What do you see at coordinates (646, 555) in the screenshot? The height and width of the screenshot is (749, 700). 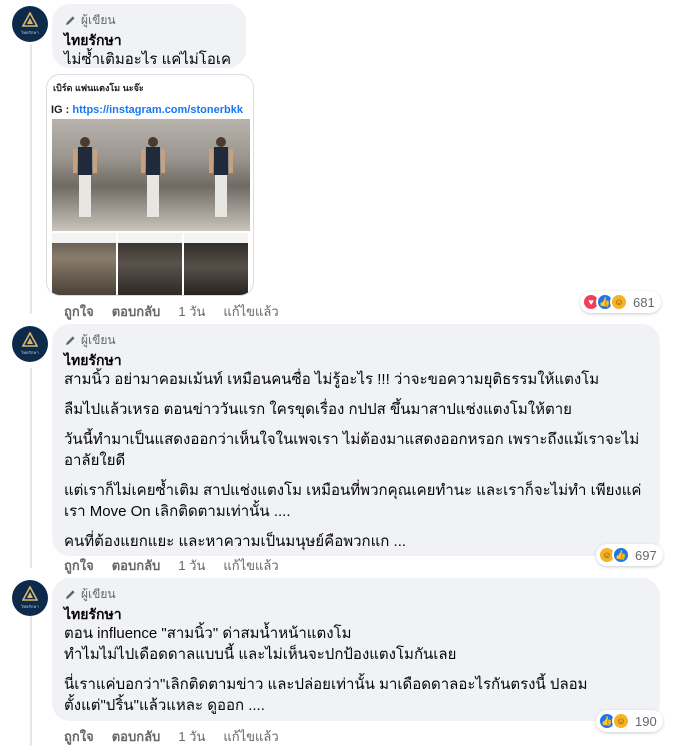 I see `reaction-count: 697` at bounding box center [646, 555].